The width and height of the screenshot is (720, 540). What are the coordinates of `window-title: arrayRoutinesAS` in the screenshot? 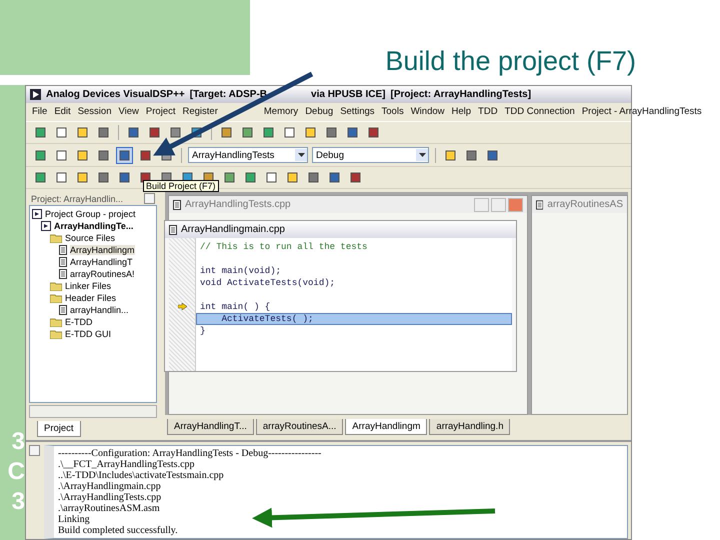 It's located at (585, 204).